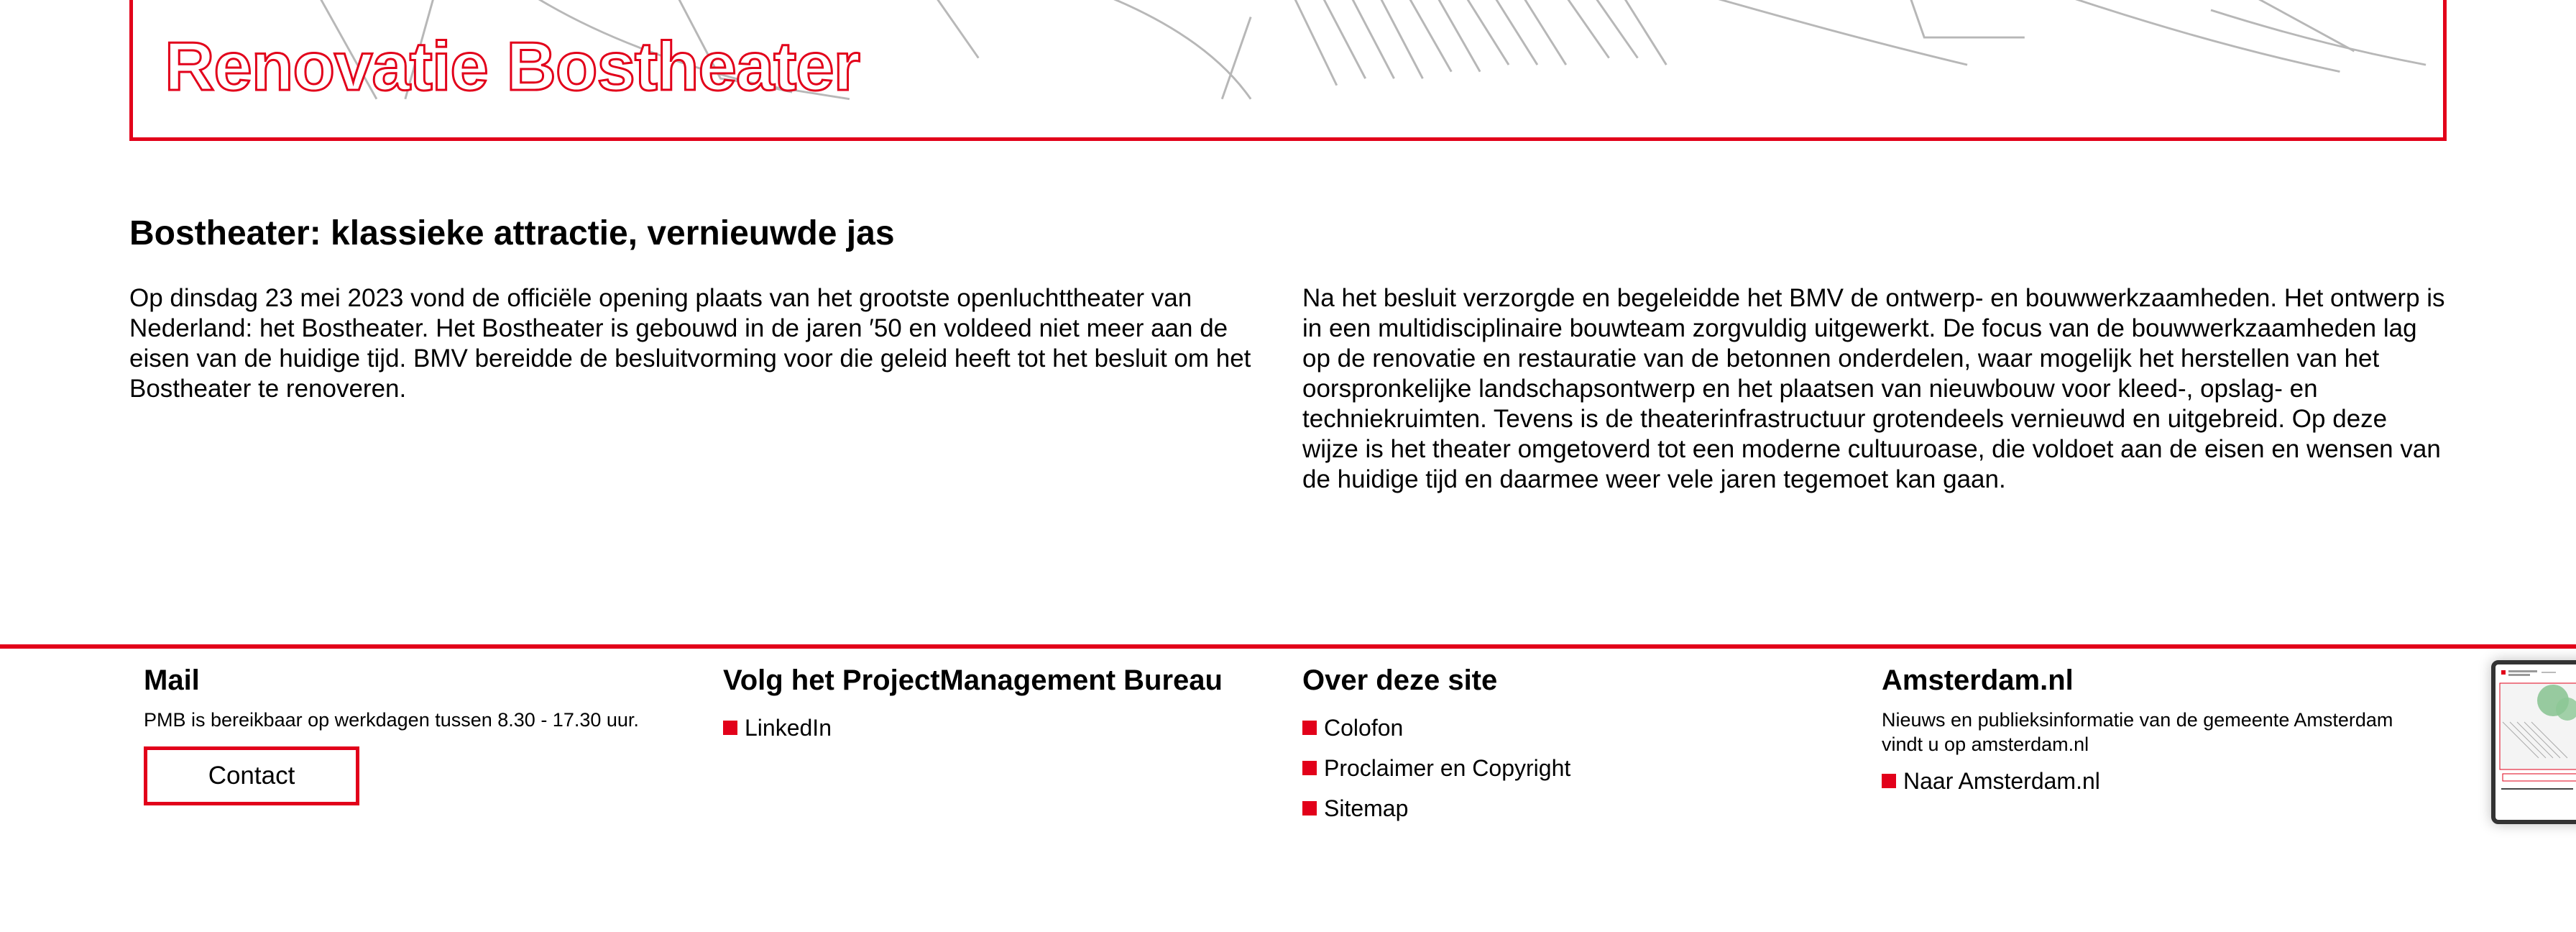 The height and width of the screenshot is (932, 2576). Describe the element at coordinates (973, 680) in the screenshot. I see `footer-follow-heading: Volg het ProjectManagement Bureau` at that location.